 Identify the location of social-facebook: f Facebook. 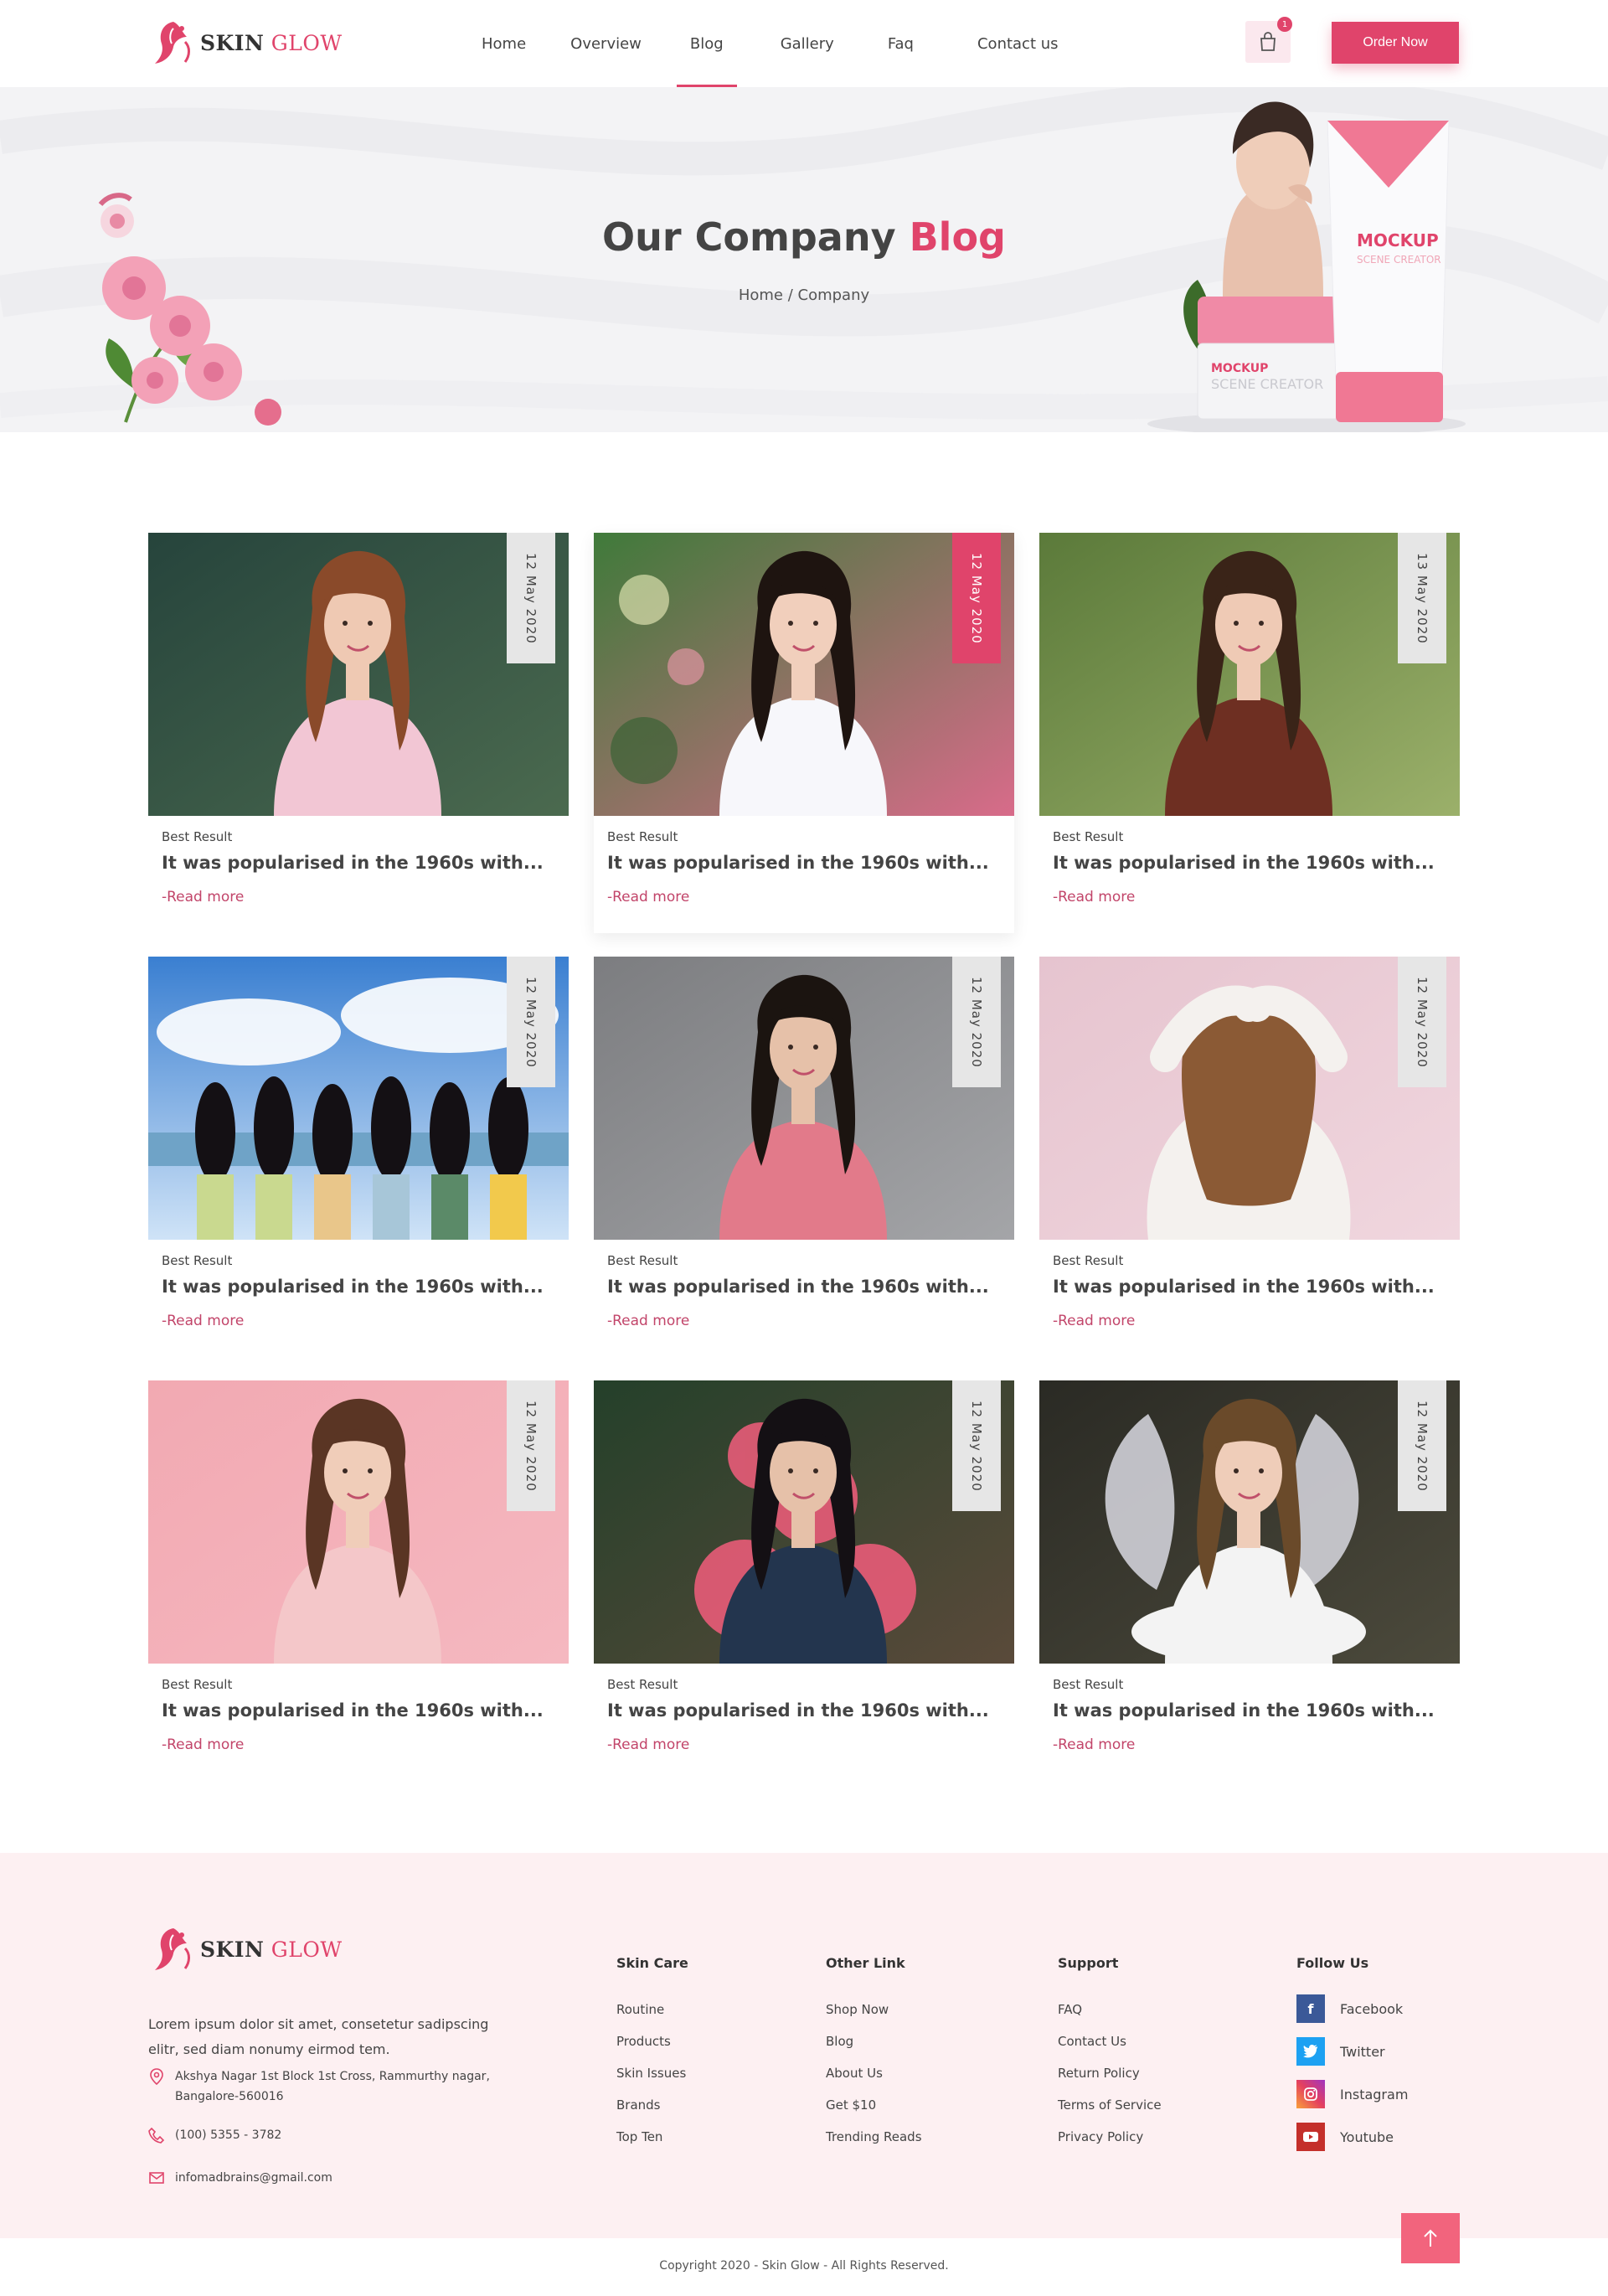
(1352, 2008).